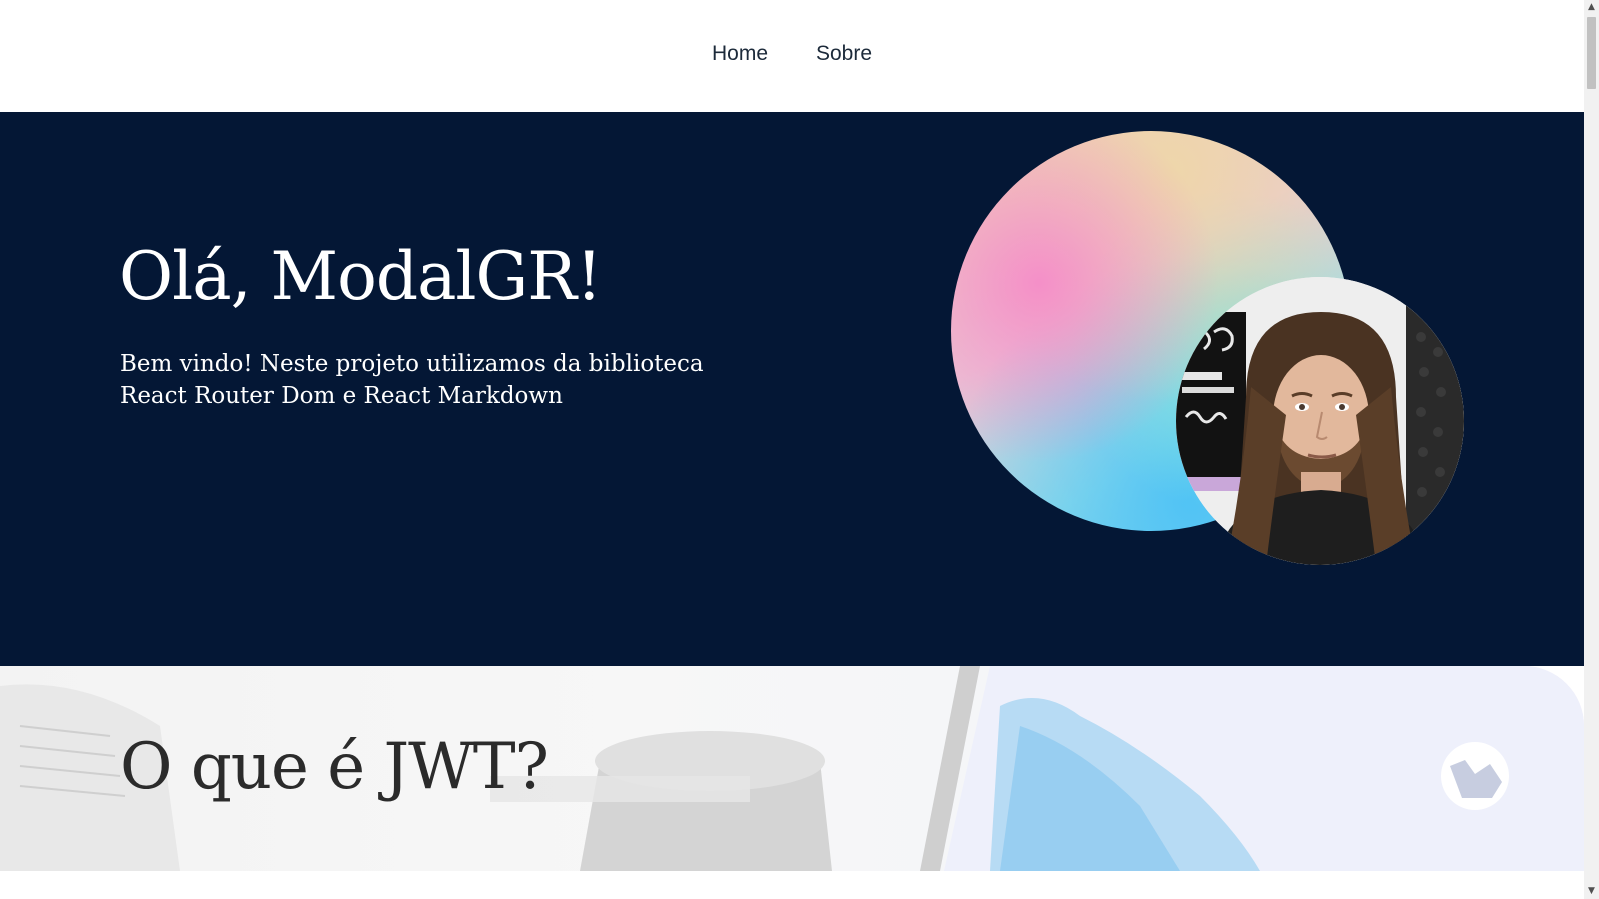  I want to click on scrollbar-thumb, so click(1591, 53).